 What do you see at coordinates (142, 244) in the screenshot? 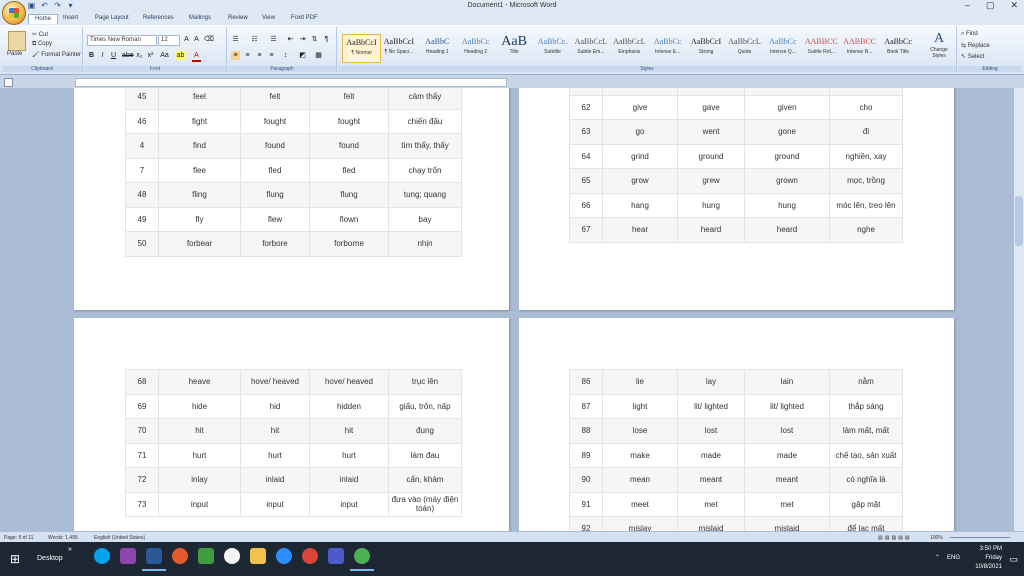
I see `row-number-cell: 50` at bounding box center [142, 244].